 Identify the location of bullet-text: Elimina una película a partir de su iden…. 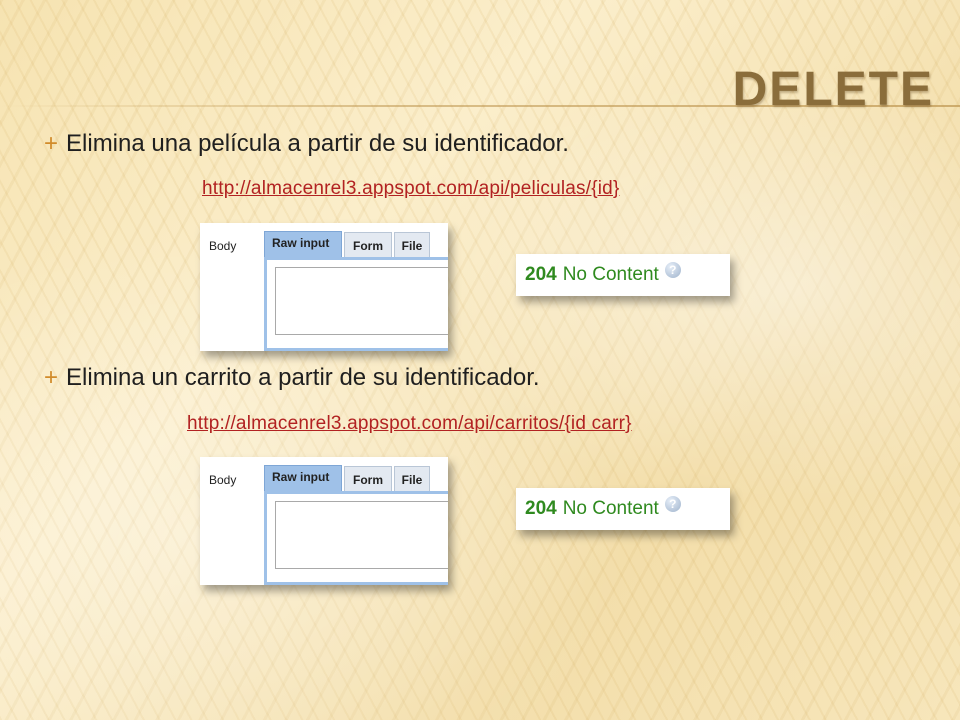
(317, 143).